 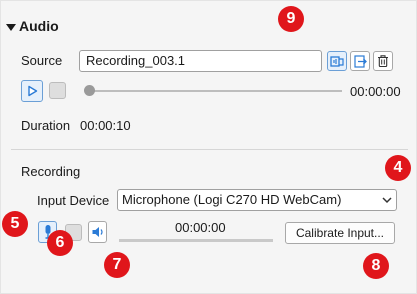 I want to click on import-audio-icon, so click(x=337, y=61).